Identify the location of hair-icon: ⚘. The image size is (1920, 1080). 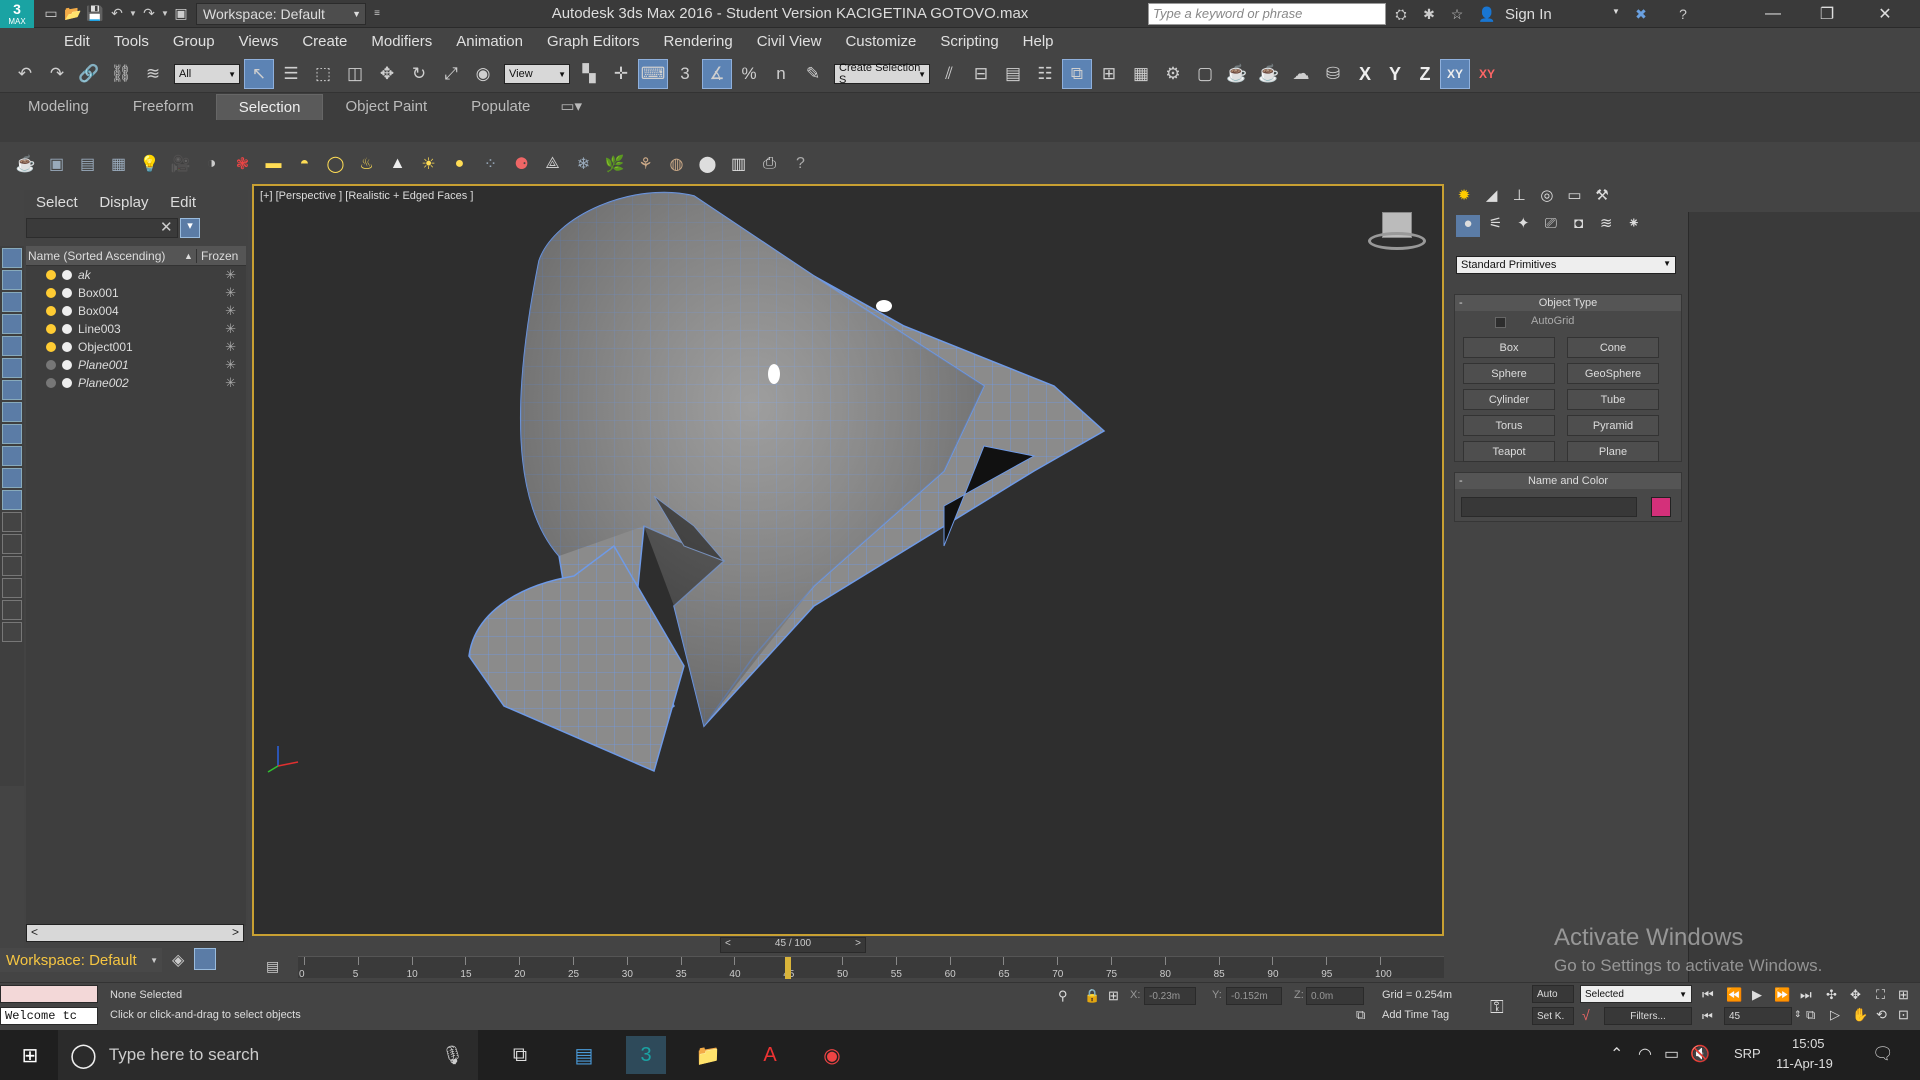
(645, 164).